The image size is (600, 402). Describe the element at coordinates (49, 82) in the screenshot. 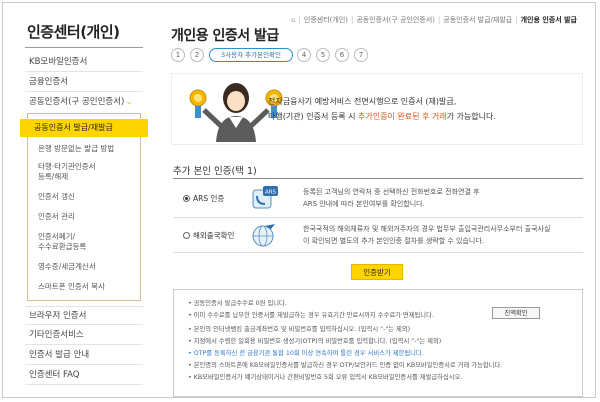

I see `sidebar-item-label: 금융인증서` at that location.